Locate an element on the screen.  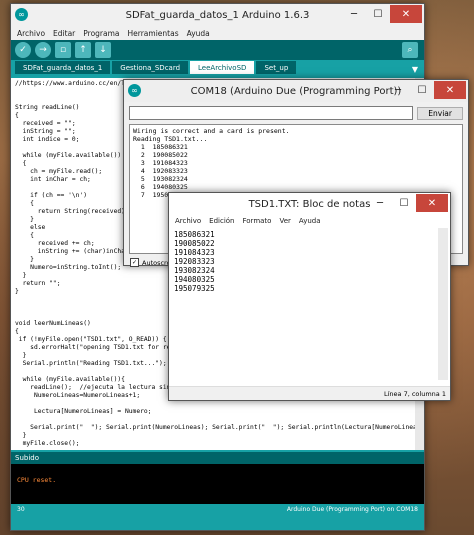
ide-title: SDFat_guarda_datos_1 Arduino 1.6.3 is located at coordinates (217, 15).